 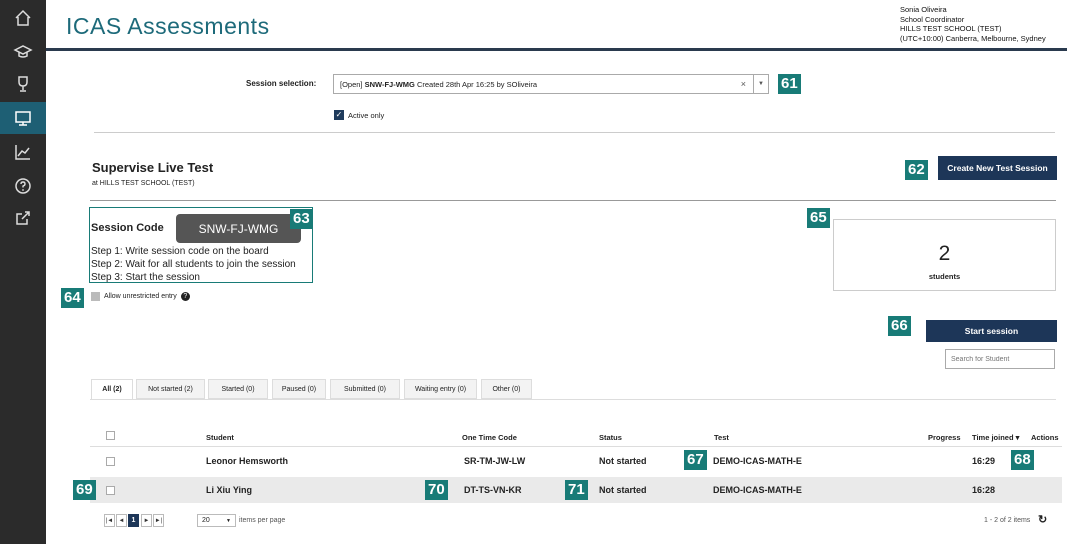 I want to click on student-count: 2, so click(x=944, y=253).